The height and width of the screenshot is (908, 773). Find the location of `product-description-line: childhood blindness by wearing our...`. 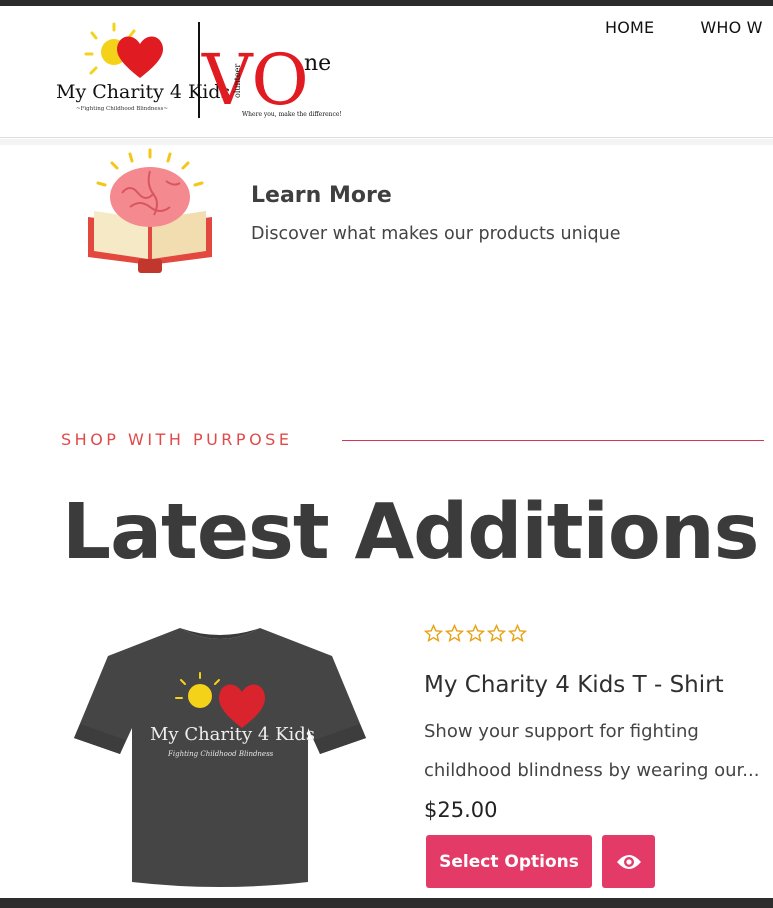

product-description-line: childhood blindness by wearing our... is located at coordinates (592, 770).